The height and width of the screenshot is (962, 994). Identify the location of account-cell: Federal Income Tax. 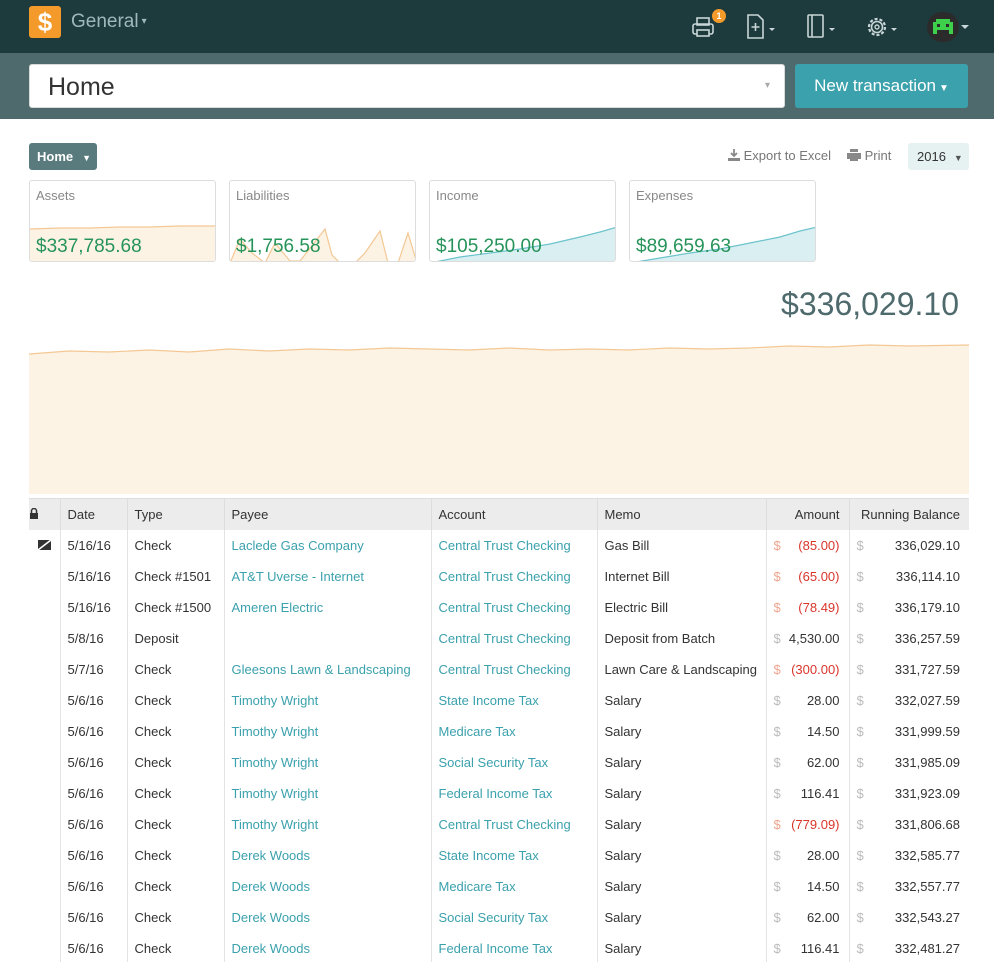
(514, 947).